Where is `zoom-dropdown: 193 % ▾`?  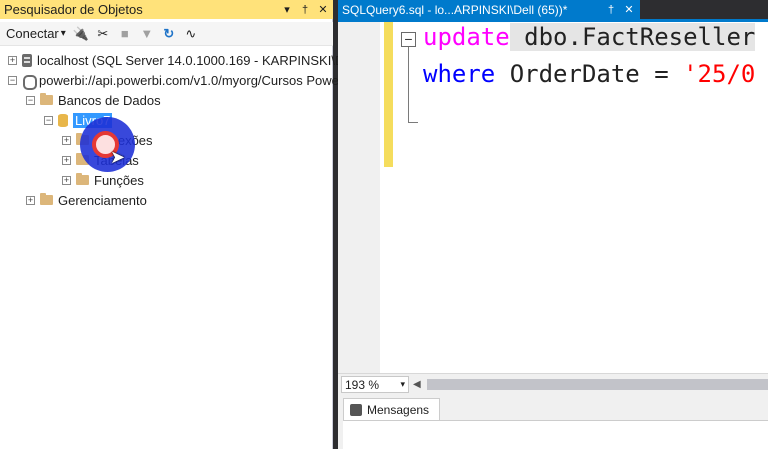
zoom-dropdown: 193 % ▾ is located at coordinates (375, 384).